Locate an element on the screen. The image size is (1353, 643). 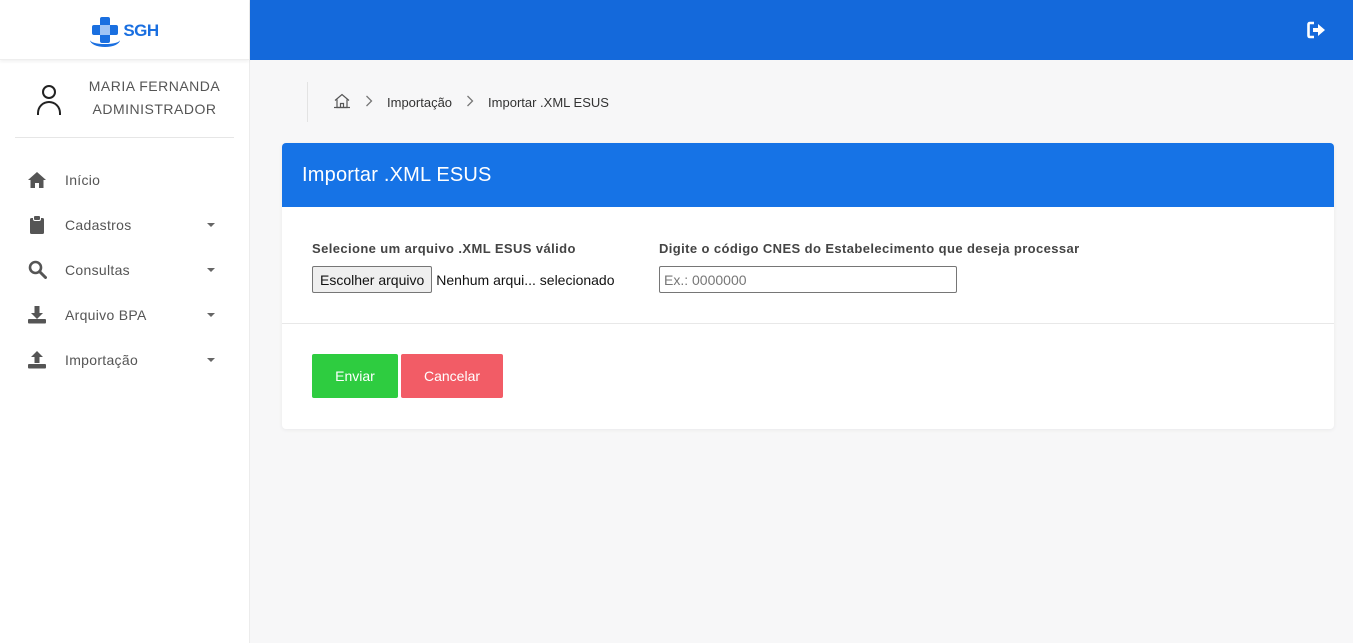
breadcrumb-item-current: Importar .XML ESUS is located at coordinates (548, 102).